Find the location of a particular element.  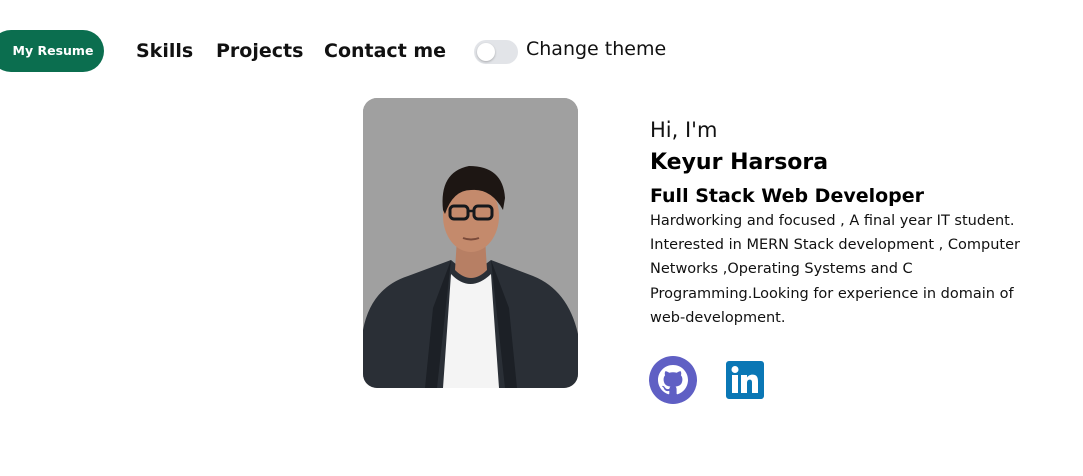

theme-toggle-label: Change theme is located at coordinates (596, 49).